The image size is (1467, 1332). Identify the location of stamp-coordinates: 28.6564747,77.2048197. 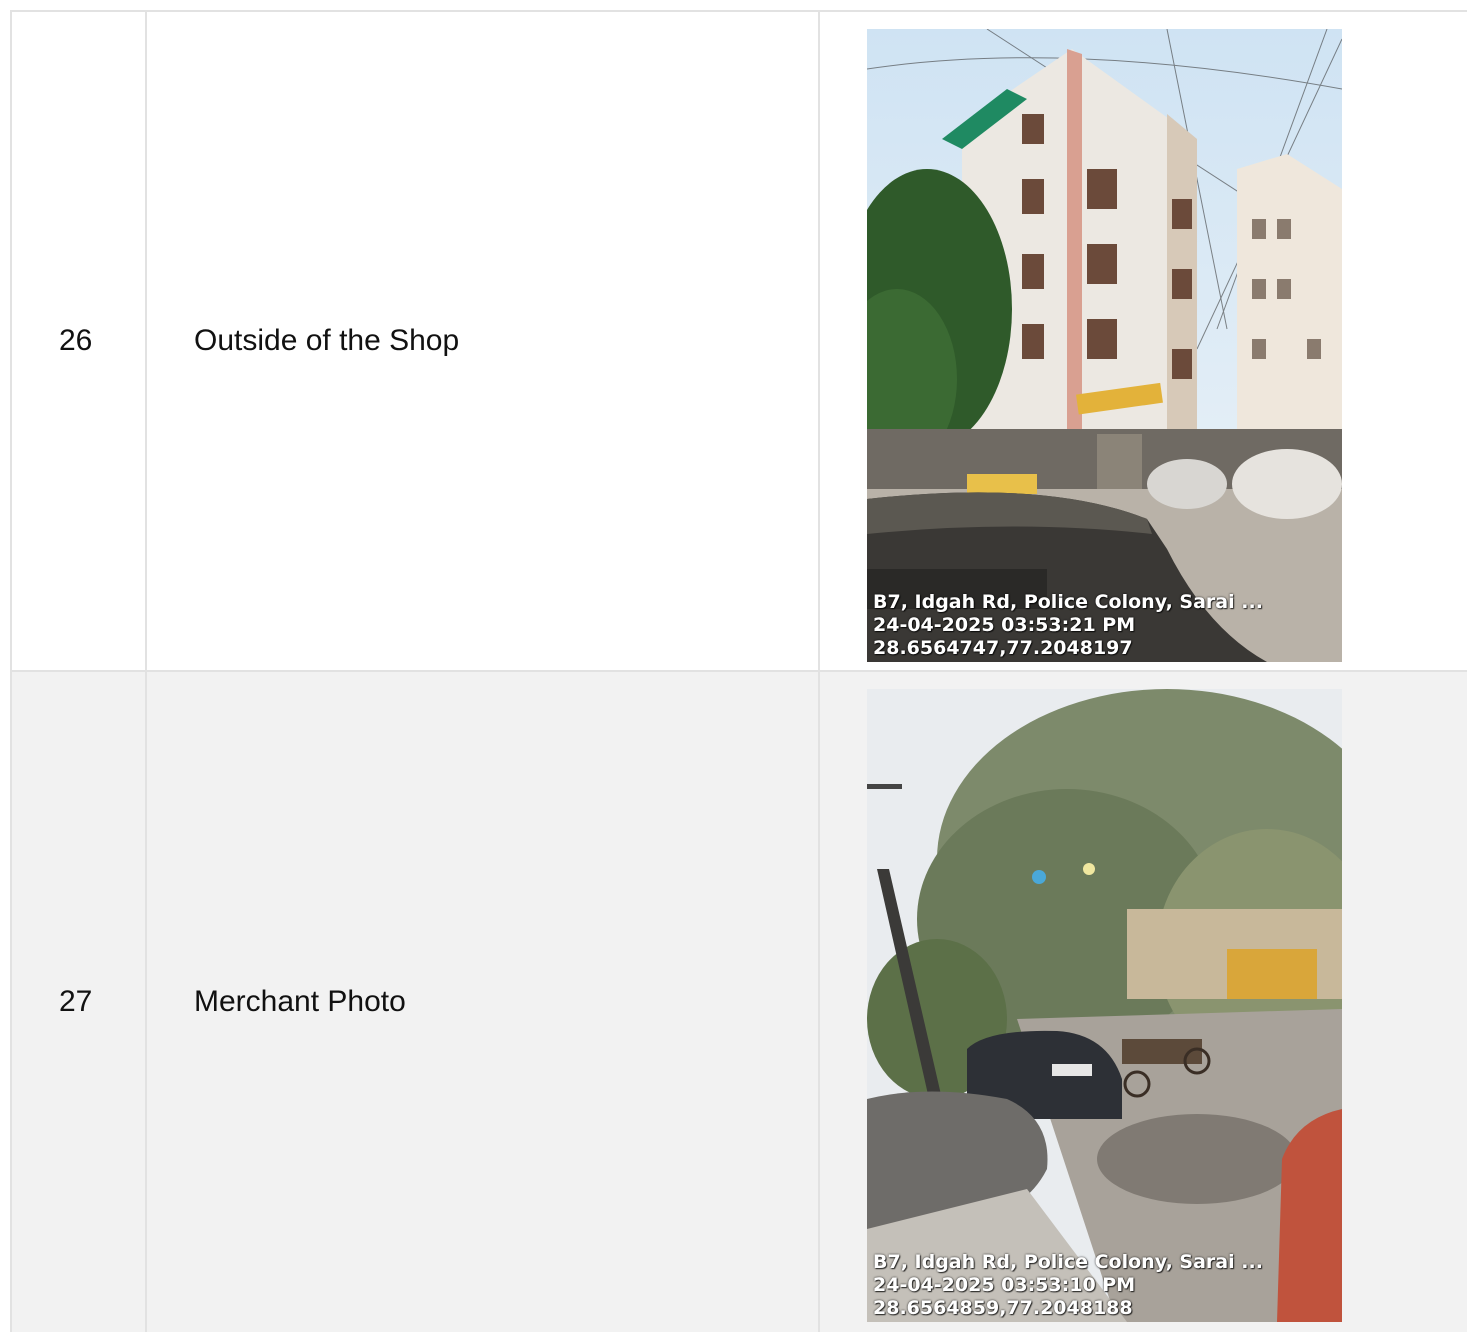
(1003, 648).